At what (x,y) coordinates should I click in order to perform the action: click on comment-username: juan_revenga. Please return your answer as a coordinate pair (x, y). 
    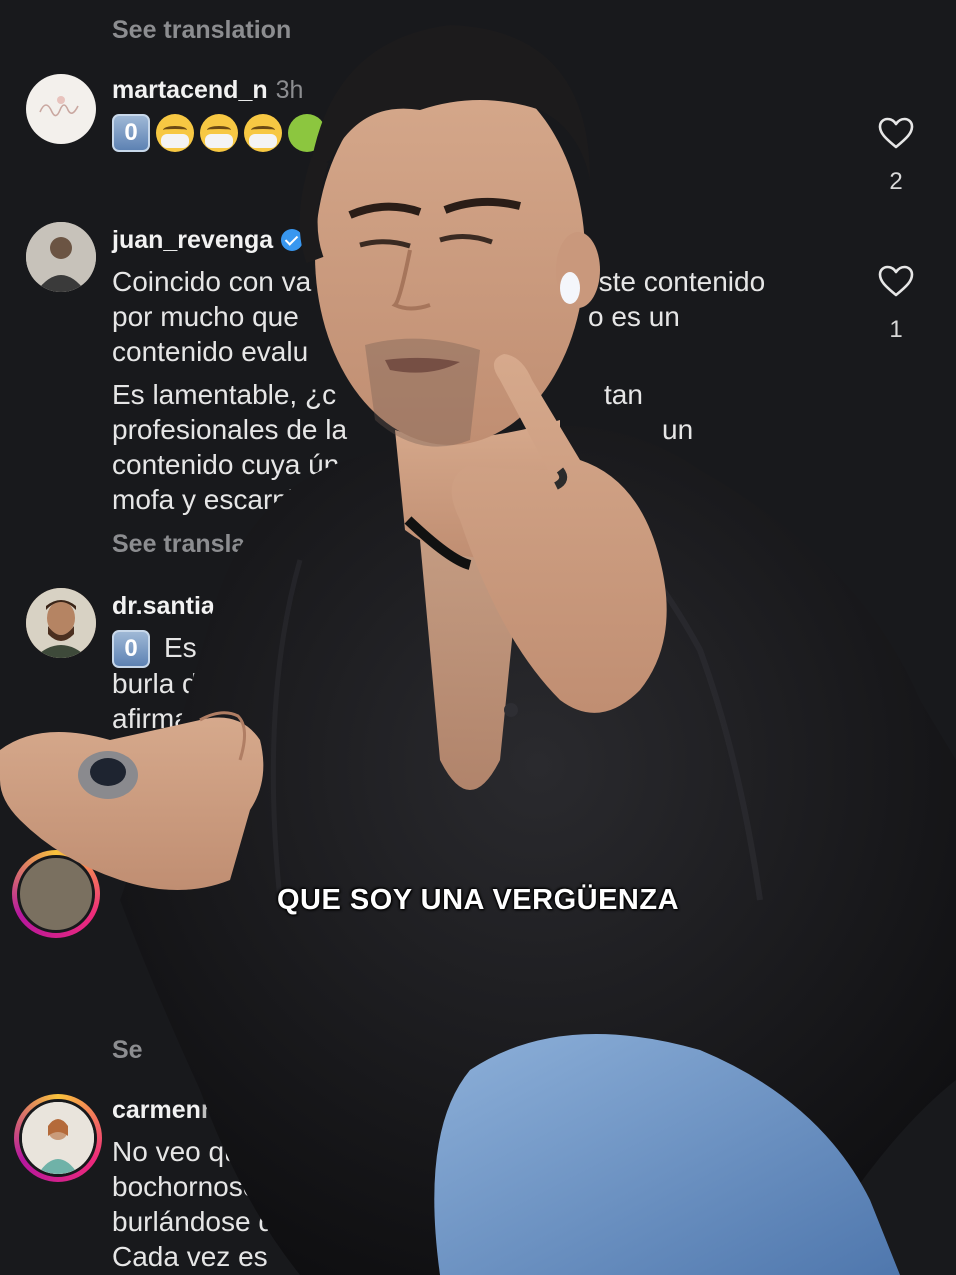
    Looking at the image, I should click on (208, 240).